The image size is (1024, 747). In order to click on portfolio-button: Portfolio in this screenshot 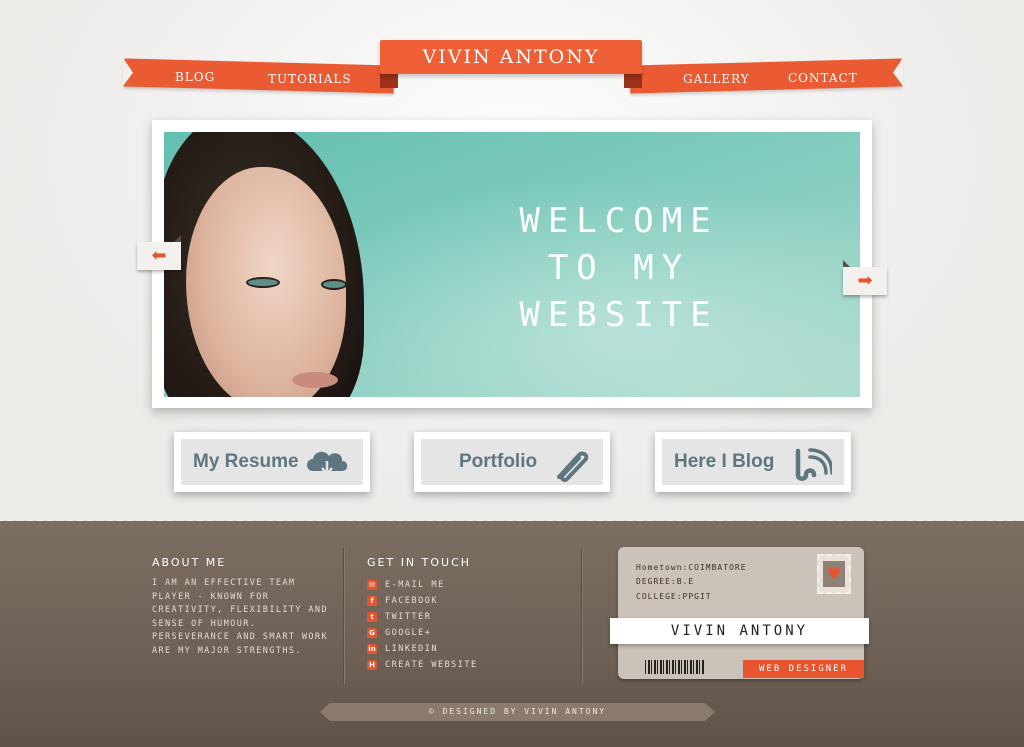, I will do `click(512, 462)`.